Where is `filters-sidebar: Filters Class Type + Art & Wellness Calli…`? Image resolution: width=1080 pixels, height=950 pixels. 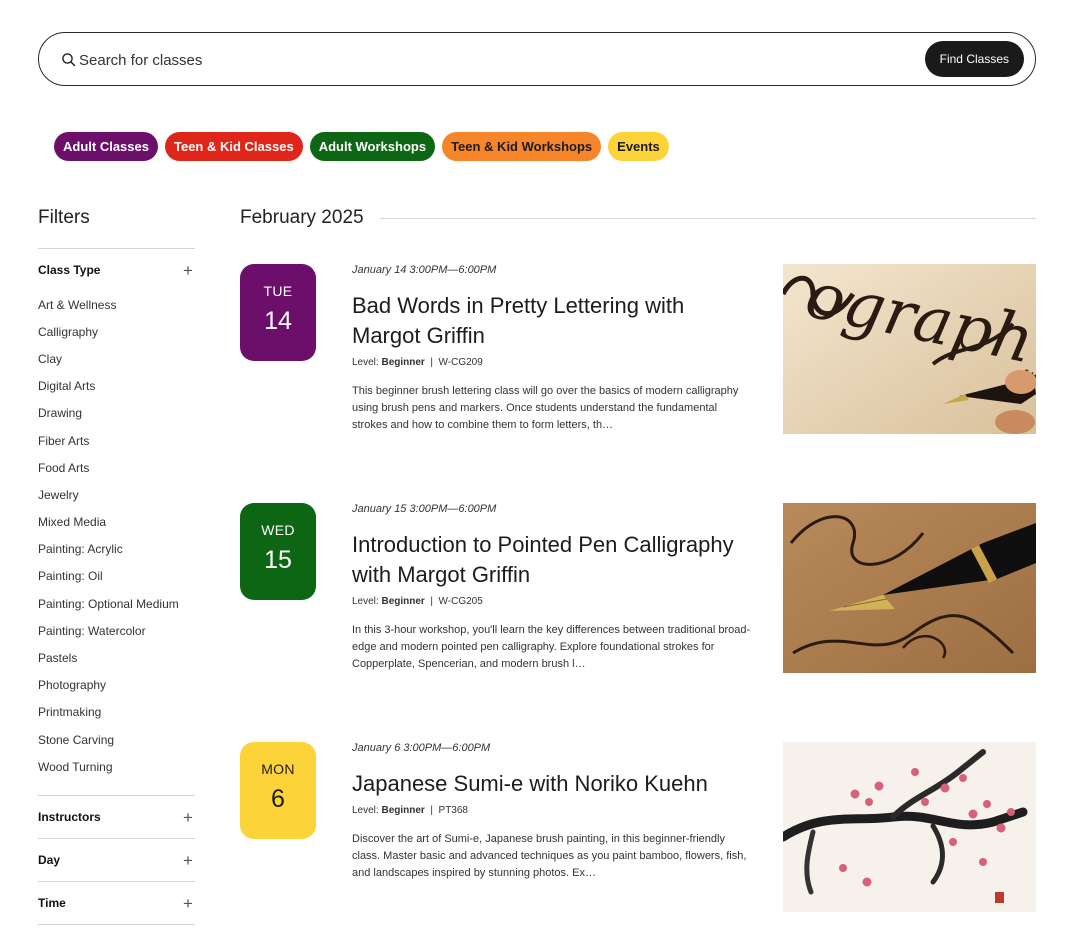 filters-sidebar: Filters Class Type + Art & Wellness Calli… is located at coordinates (116, 493).